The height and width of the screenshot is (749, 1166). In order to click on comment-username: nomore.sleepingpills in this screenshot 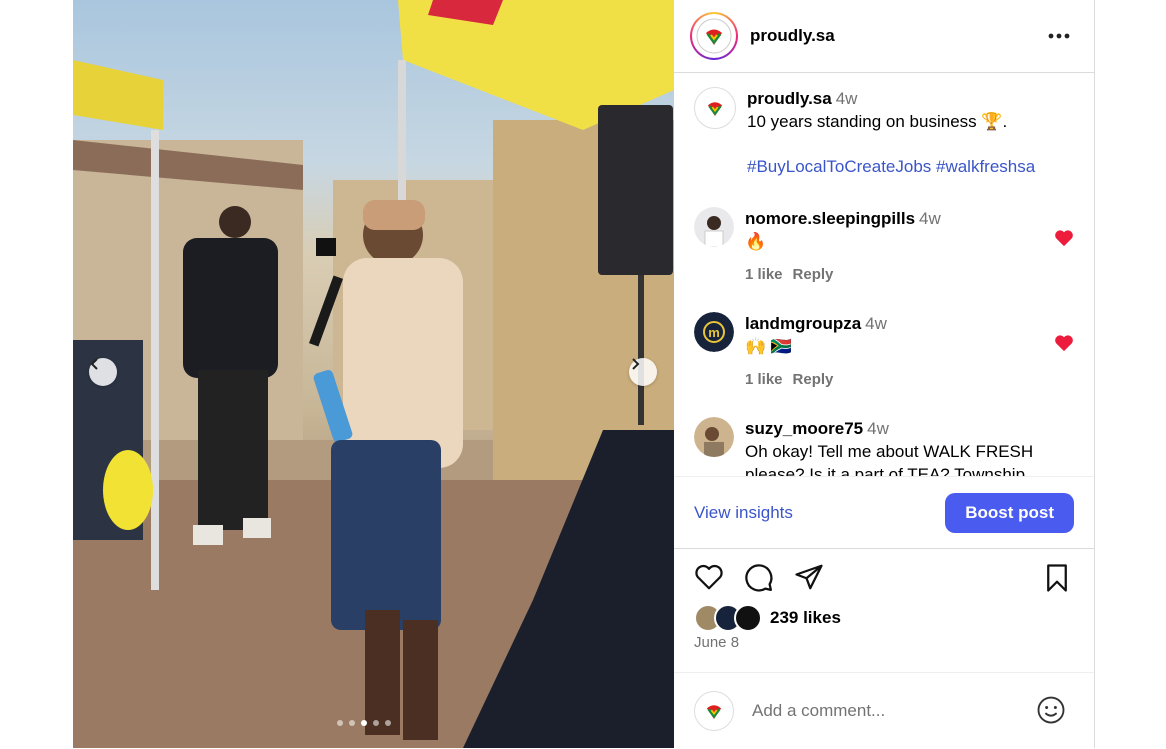, I will do `click(830, 218)`.